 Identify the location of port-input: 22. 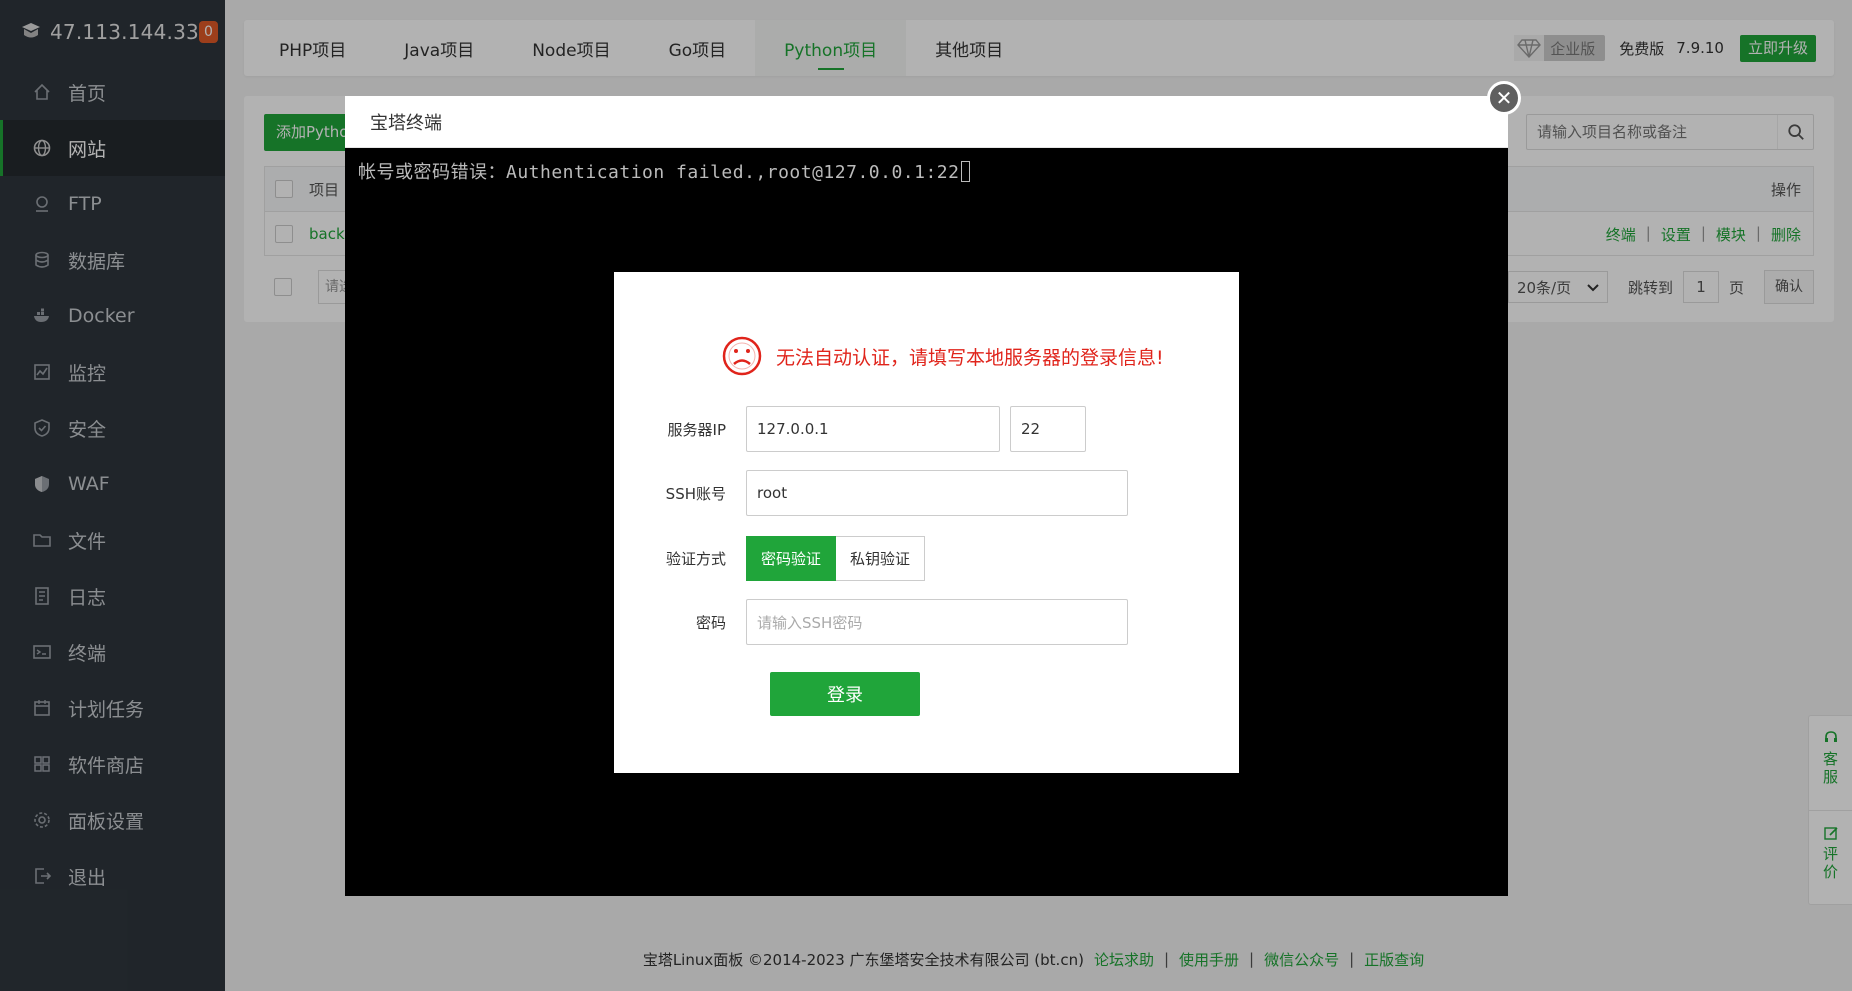
(1048, 429).